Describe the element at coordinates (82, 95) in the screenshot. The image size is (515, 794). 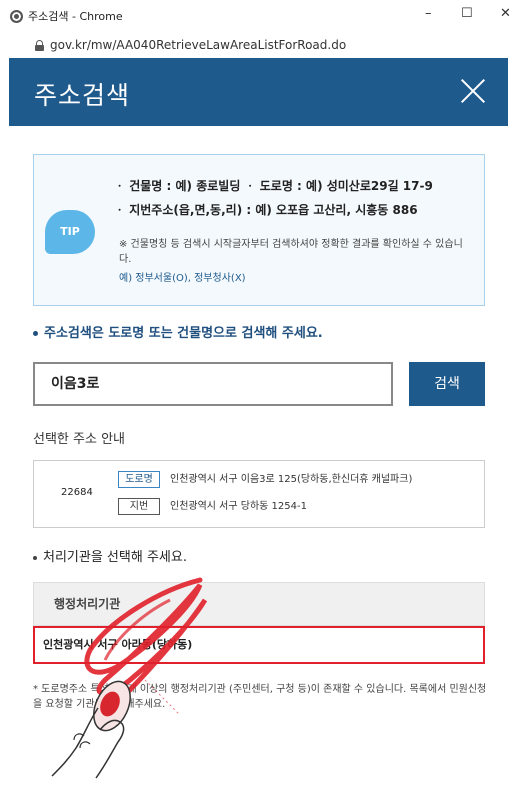
I see `page-title: 주소검색` at that location.